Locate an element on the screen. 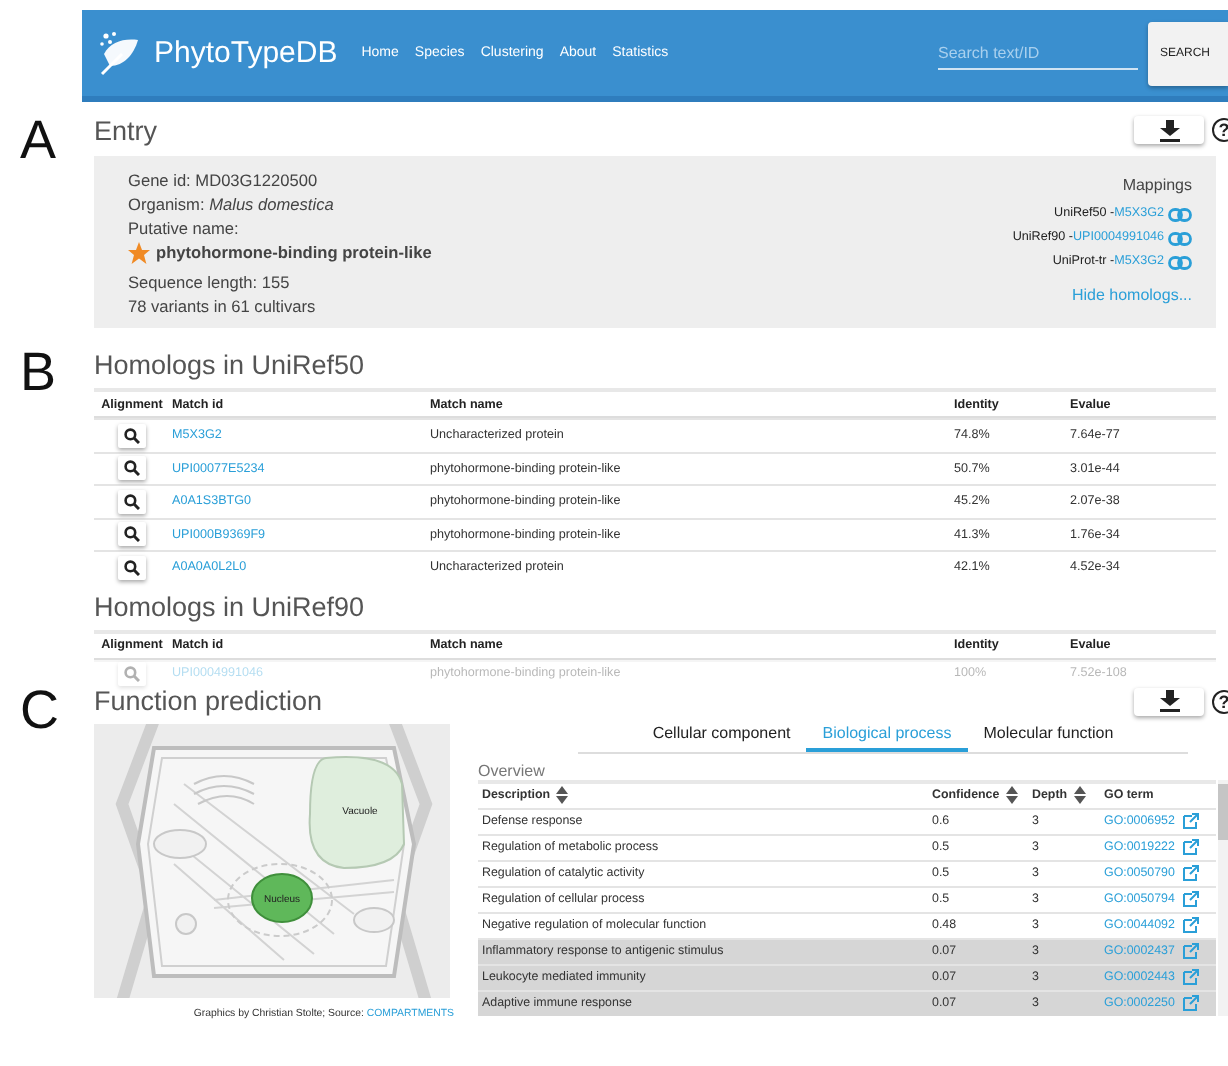  mappings-title: Mappings is located at coordinates (1157, 185).